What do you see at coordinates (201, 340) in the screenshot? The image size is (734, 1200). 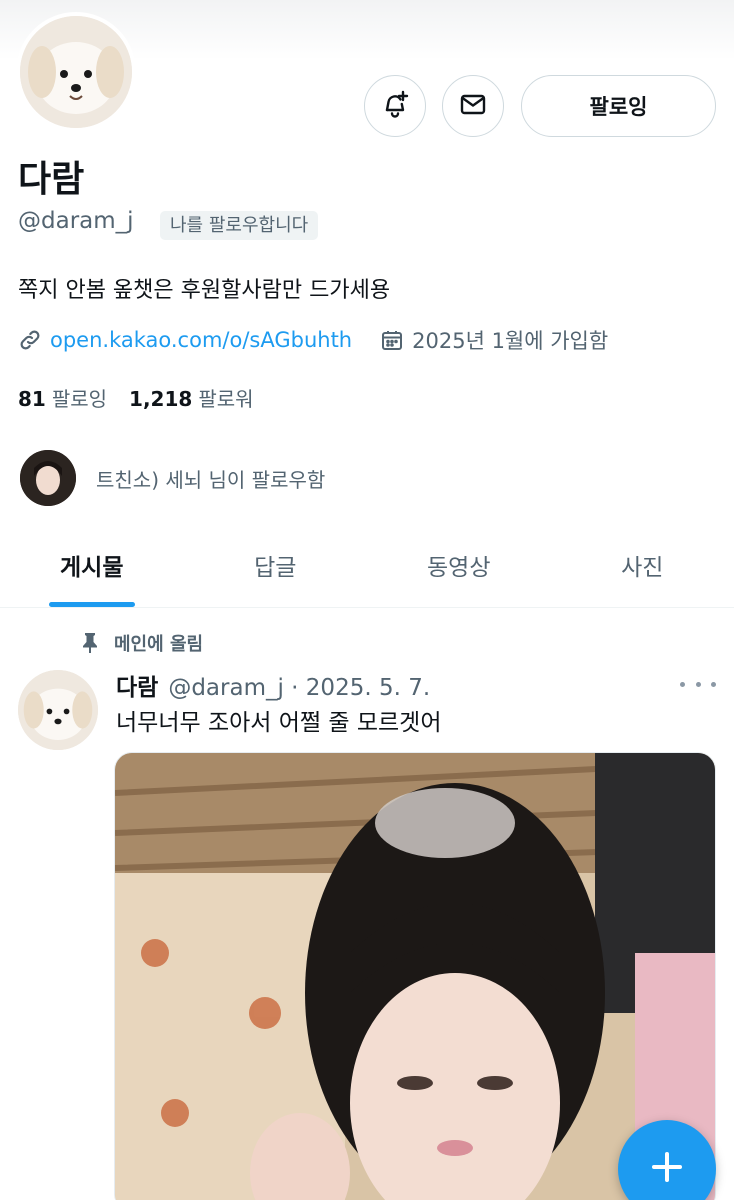 I see `profile-link: open.kakao.com/o/sAGbuhth` at bounding box center [201, 340].